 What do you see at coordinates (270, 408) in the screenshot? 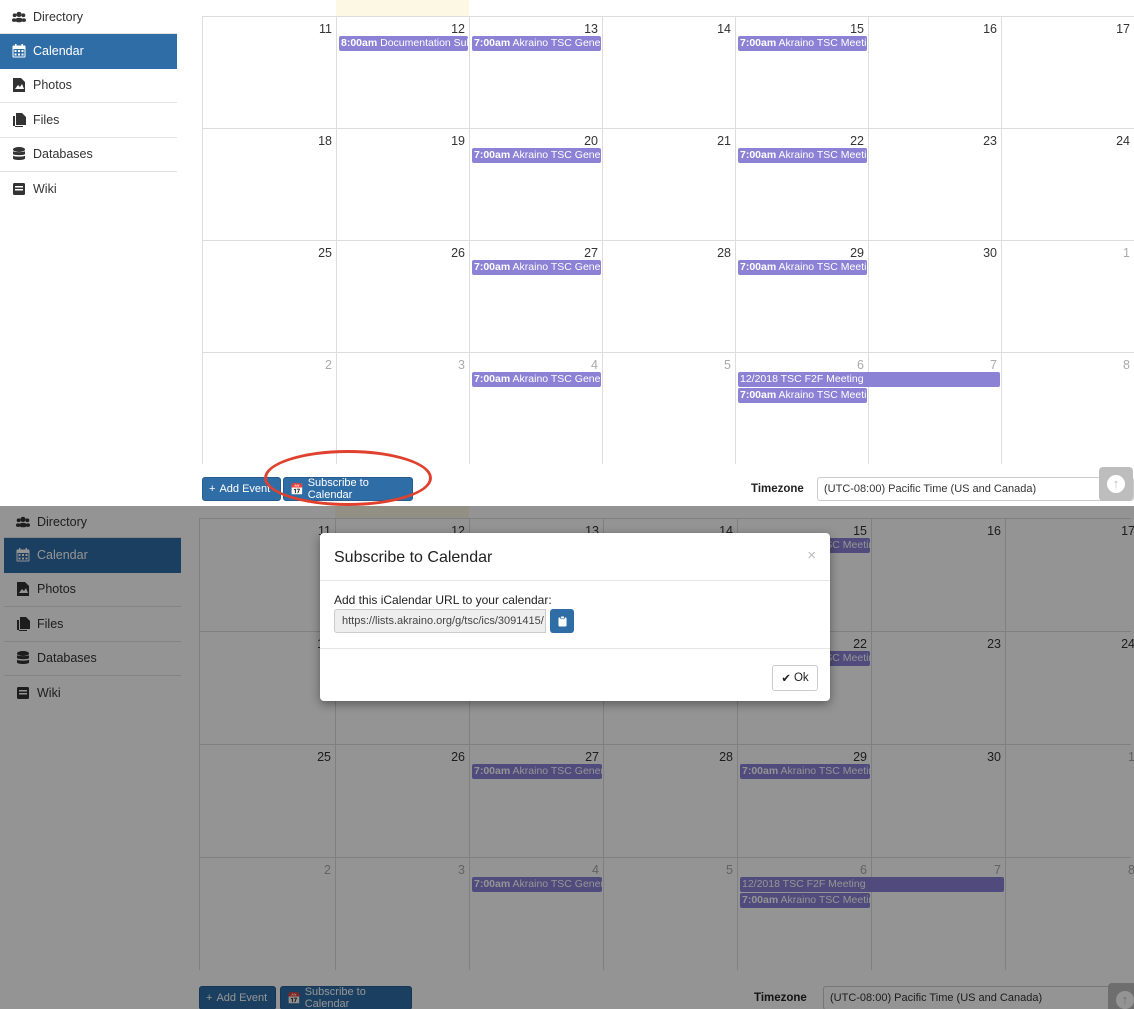
I see `calendar-day-cell: 2` at bounding box center [270, 408].